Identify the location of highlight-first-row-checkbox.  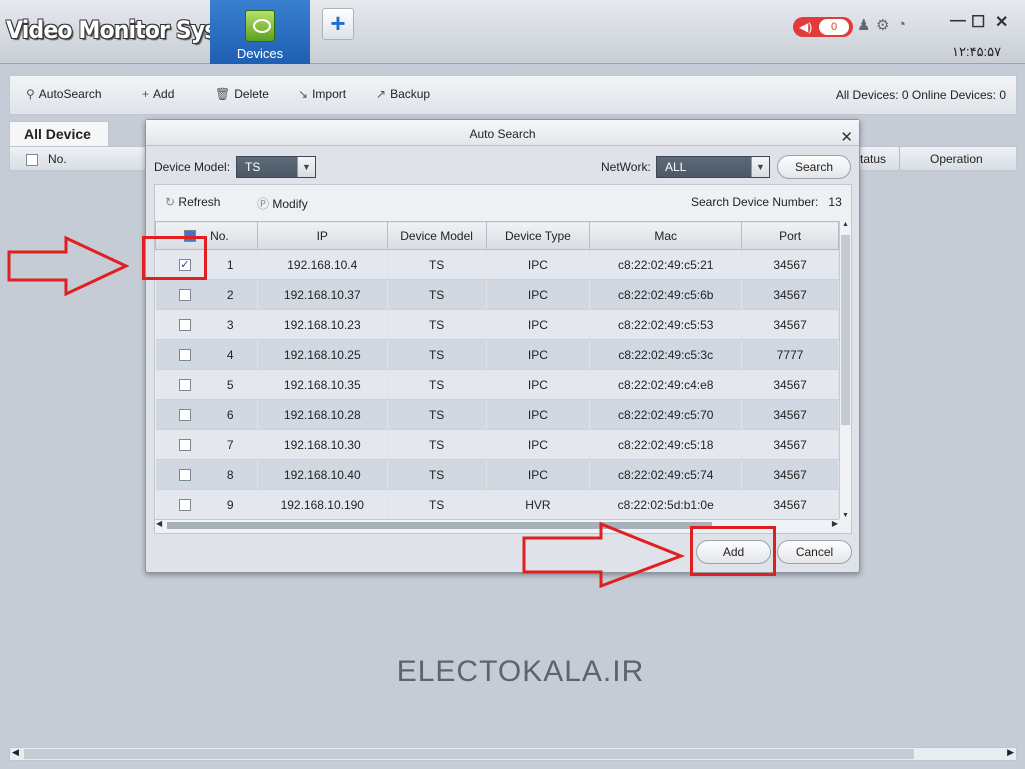
(174, 258).